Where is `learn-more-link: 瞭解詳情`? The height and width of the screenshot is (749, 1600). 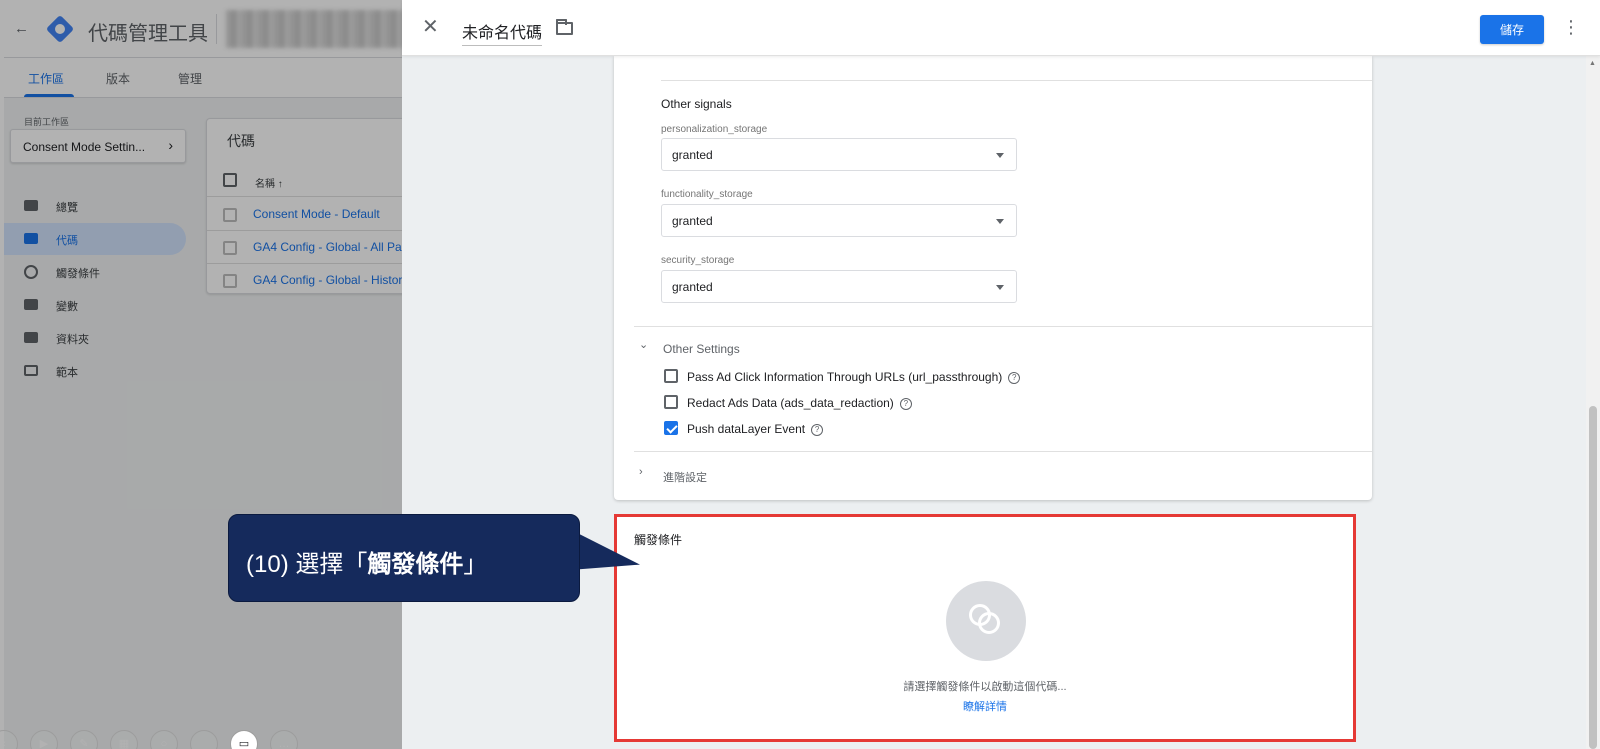
learn-more-link: 瞭解詳情 is located at coordinates (985, 706).